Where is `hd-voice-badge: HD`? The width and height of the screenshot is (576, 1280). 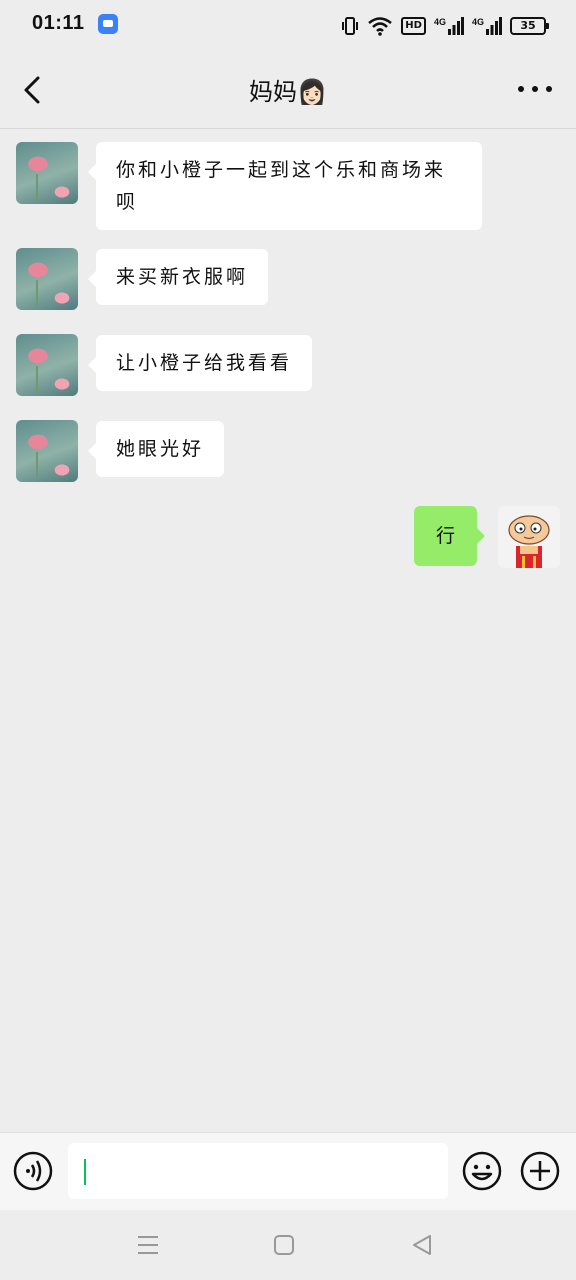
hd-voice-badge: HD is located at coordinates (413, 26).